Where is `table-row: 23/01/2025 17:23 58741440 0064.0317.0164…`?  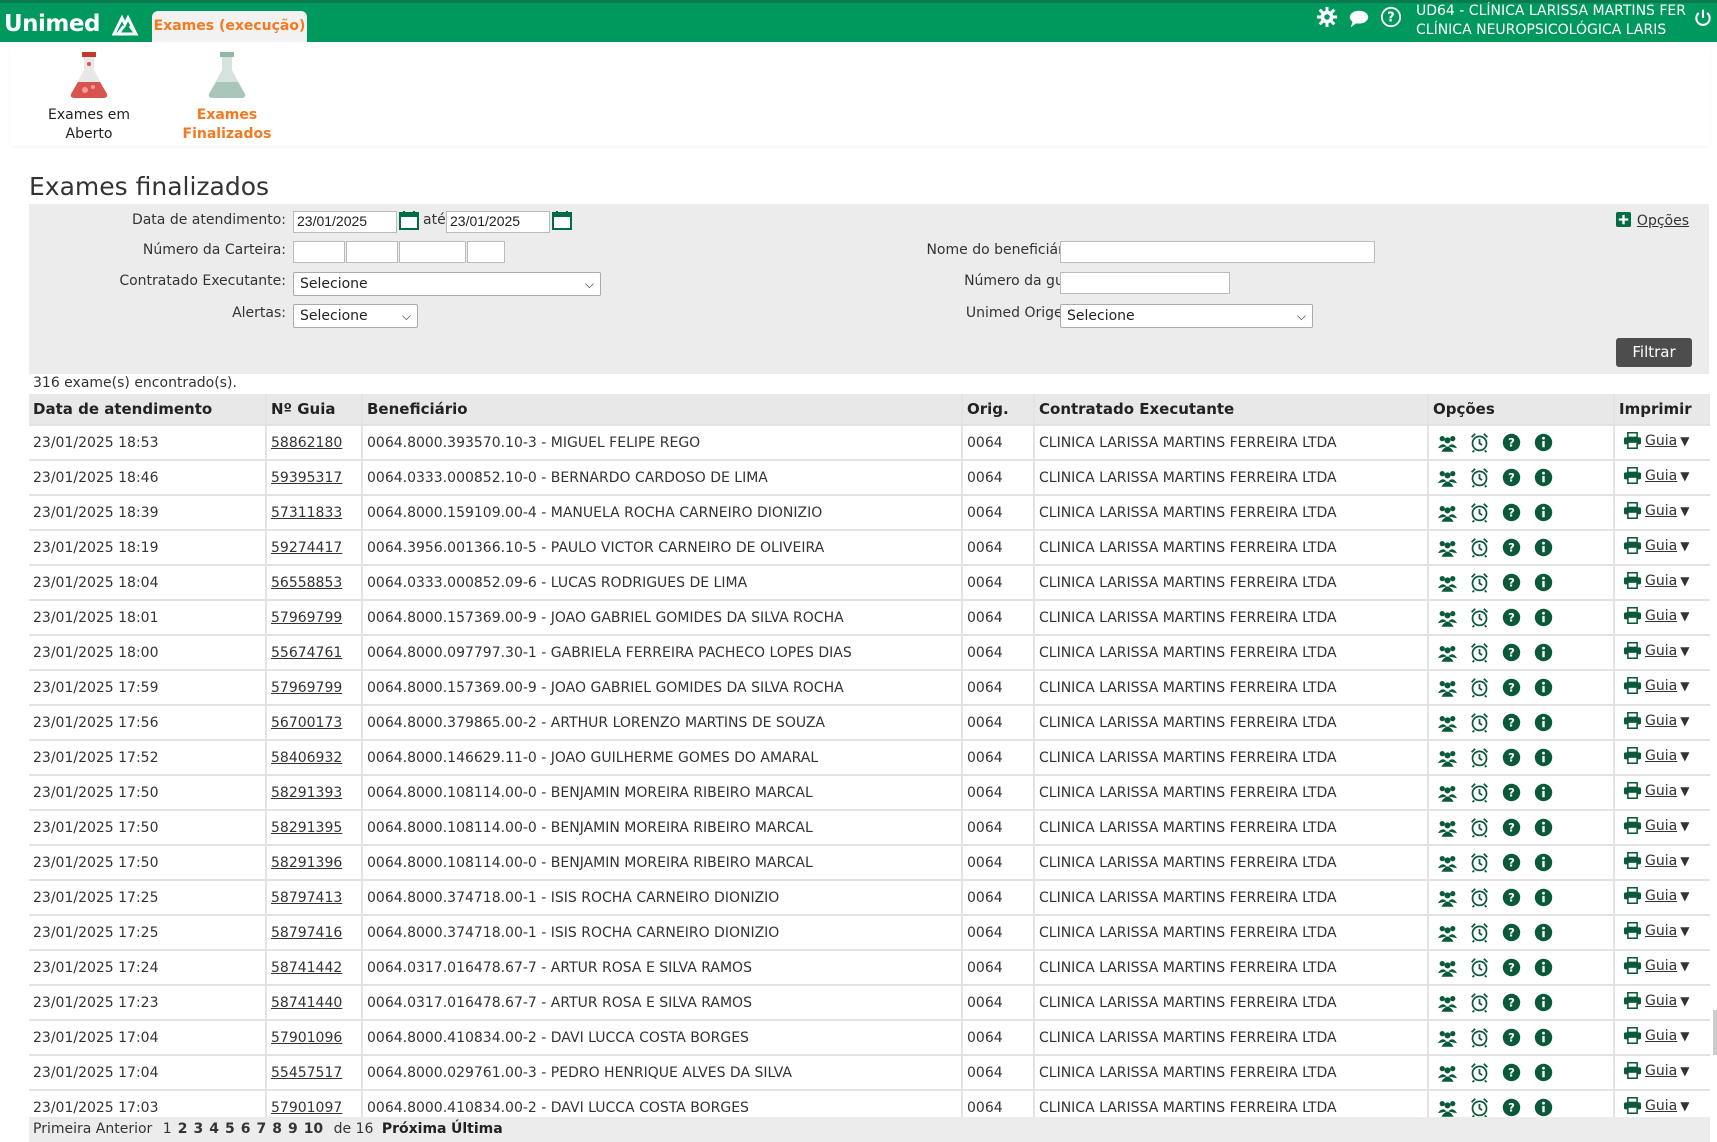 table-row: 23/01/2025 17:23 58741440 0064.0317.0164… is located at coordinates (869, 1002).